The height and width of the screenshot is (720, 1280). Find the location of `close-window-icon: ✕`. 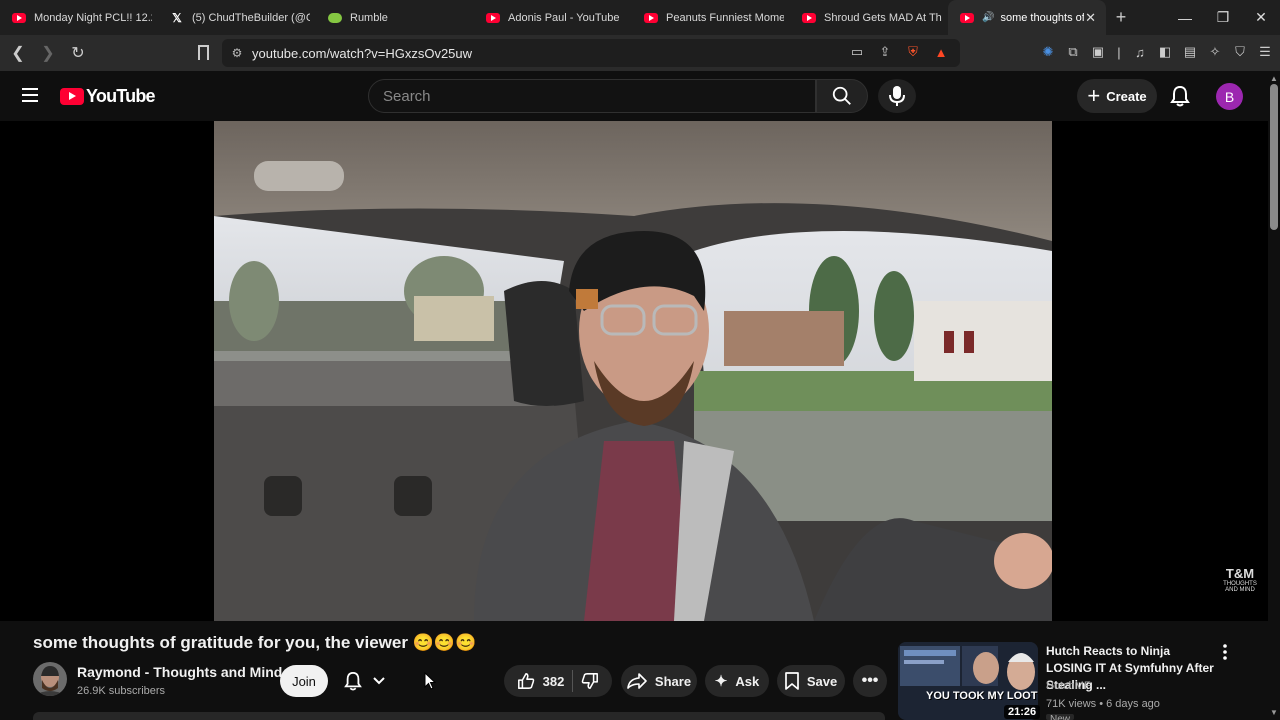

close-window-icon: ✕ is located at coordinates (1261, 17).